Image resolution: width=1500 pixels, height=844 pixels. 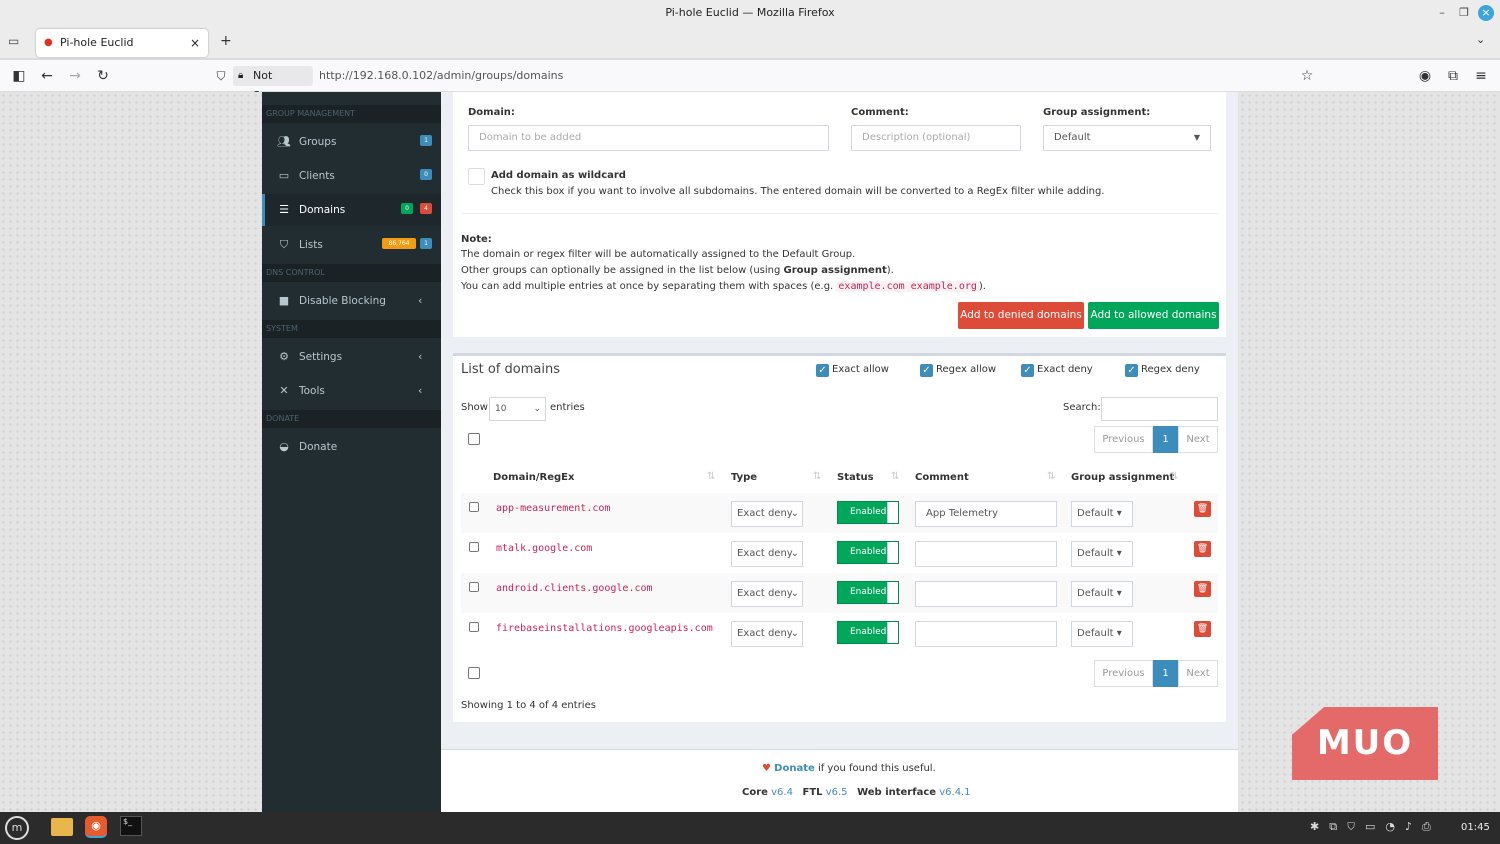 I want to click on tab-list-icon: ▭, so click(x=16, y=42).